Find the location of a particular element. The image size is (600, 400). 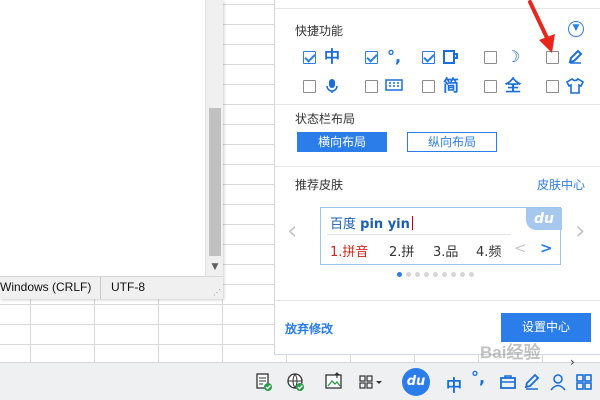

status-layout-title: 状态栏布局 is located at coordinates (325, 119).